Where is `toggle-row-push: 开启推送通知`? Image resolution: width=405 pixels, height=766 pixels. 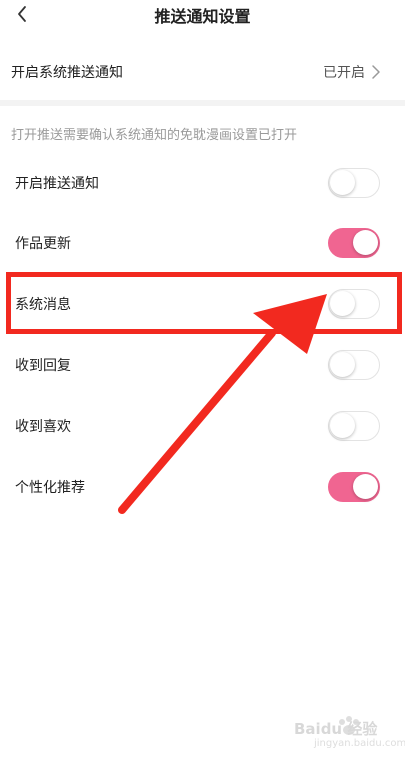
toggle-row-push: 开启推送通知 is located at coordinates (202, 183).